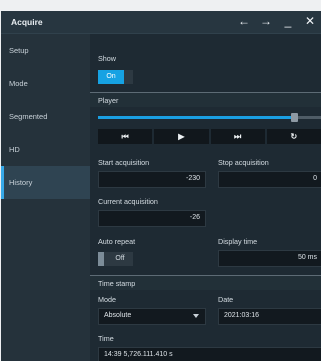 Image resolution: width=321 pixels, height=361 pixels. Describe the element at coordinates (161, 22) in the screenshot. I see `title-bar: Acquire ← → _ ✕` at that location.